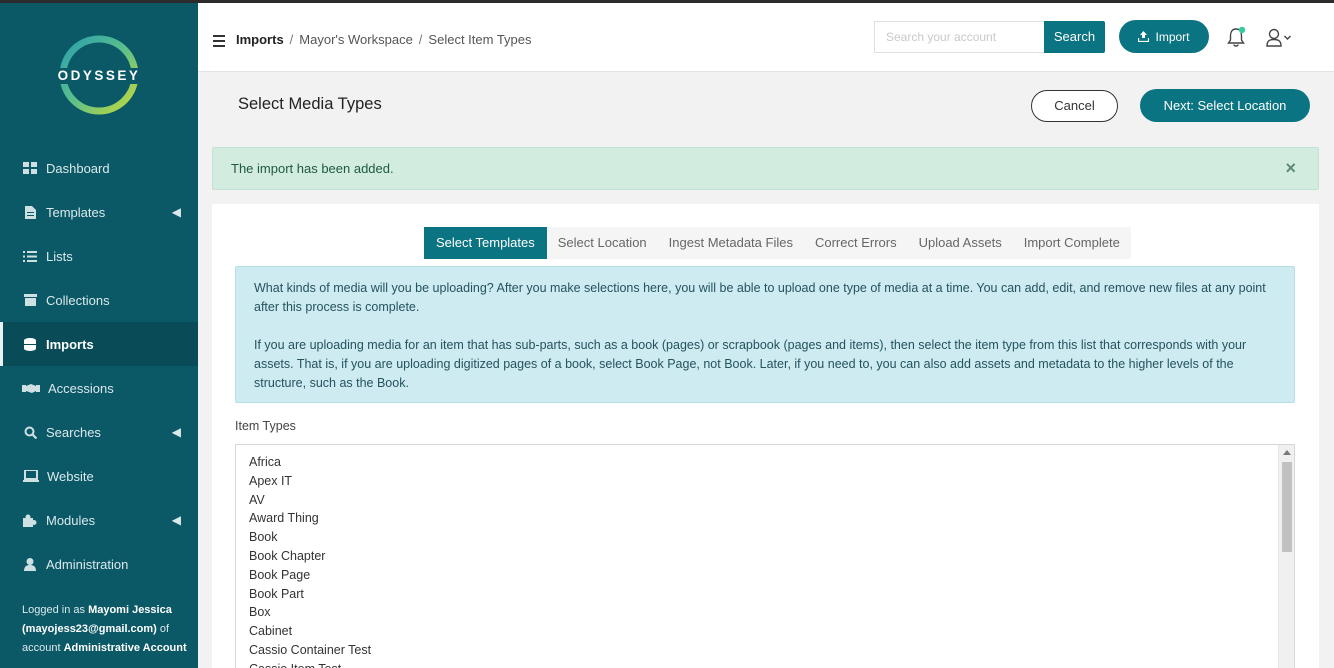 The width and height of the screenshot is (1334, 668). What do you see at coordinates (1074, 37) in the screenshot?
I see `search-button: Search` at bounding box center [1074, 37].